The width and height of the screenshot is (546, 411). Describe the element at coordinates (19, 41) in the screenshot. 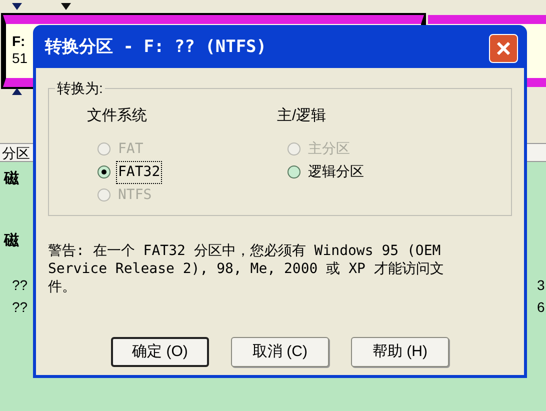

I see `drive-letter: F:` at that location.